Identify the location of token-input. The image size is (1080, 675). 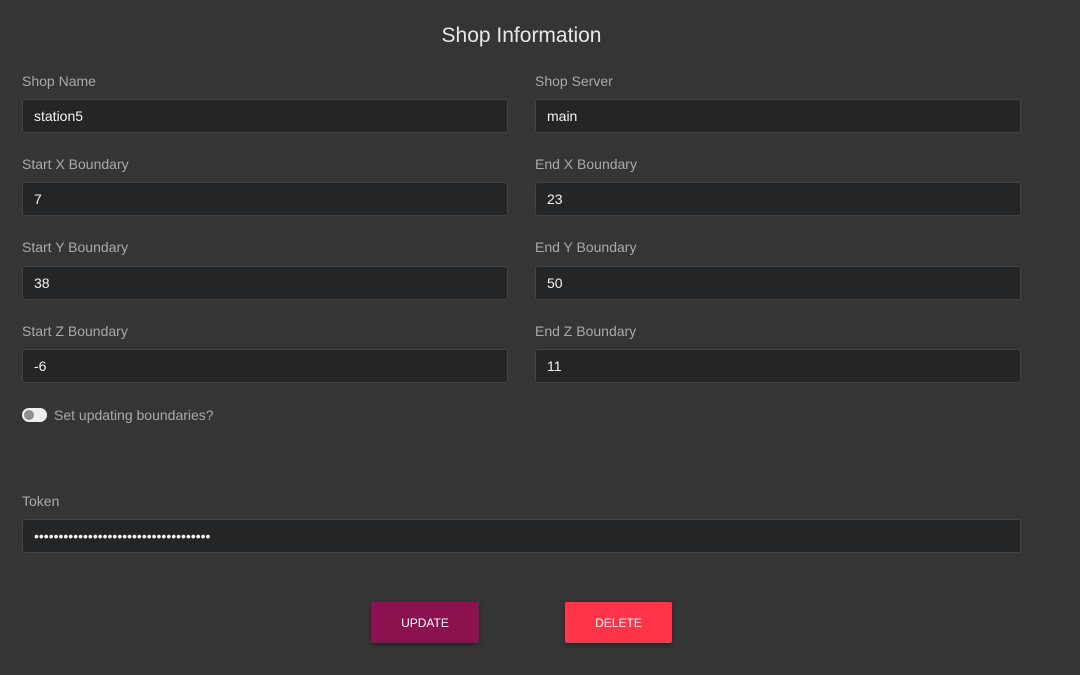
(521, 536).